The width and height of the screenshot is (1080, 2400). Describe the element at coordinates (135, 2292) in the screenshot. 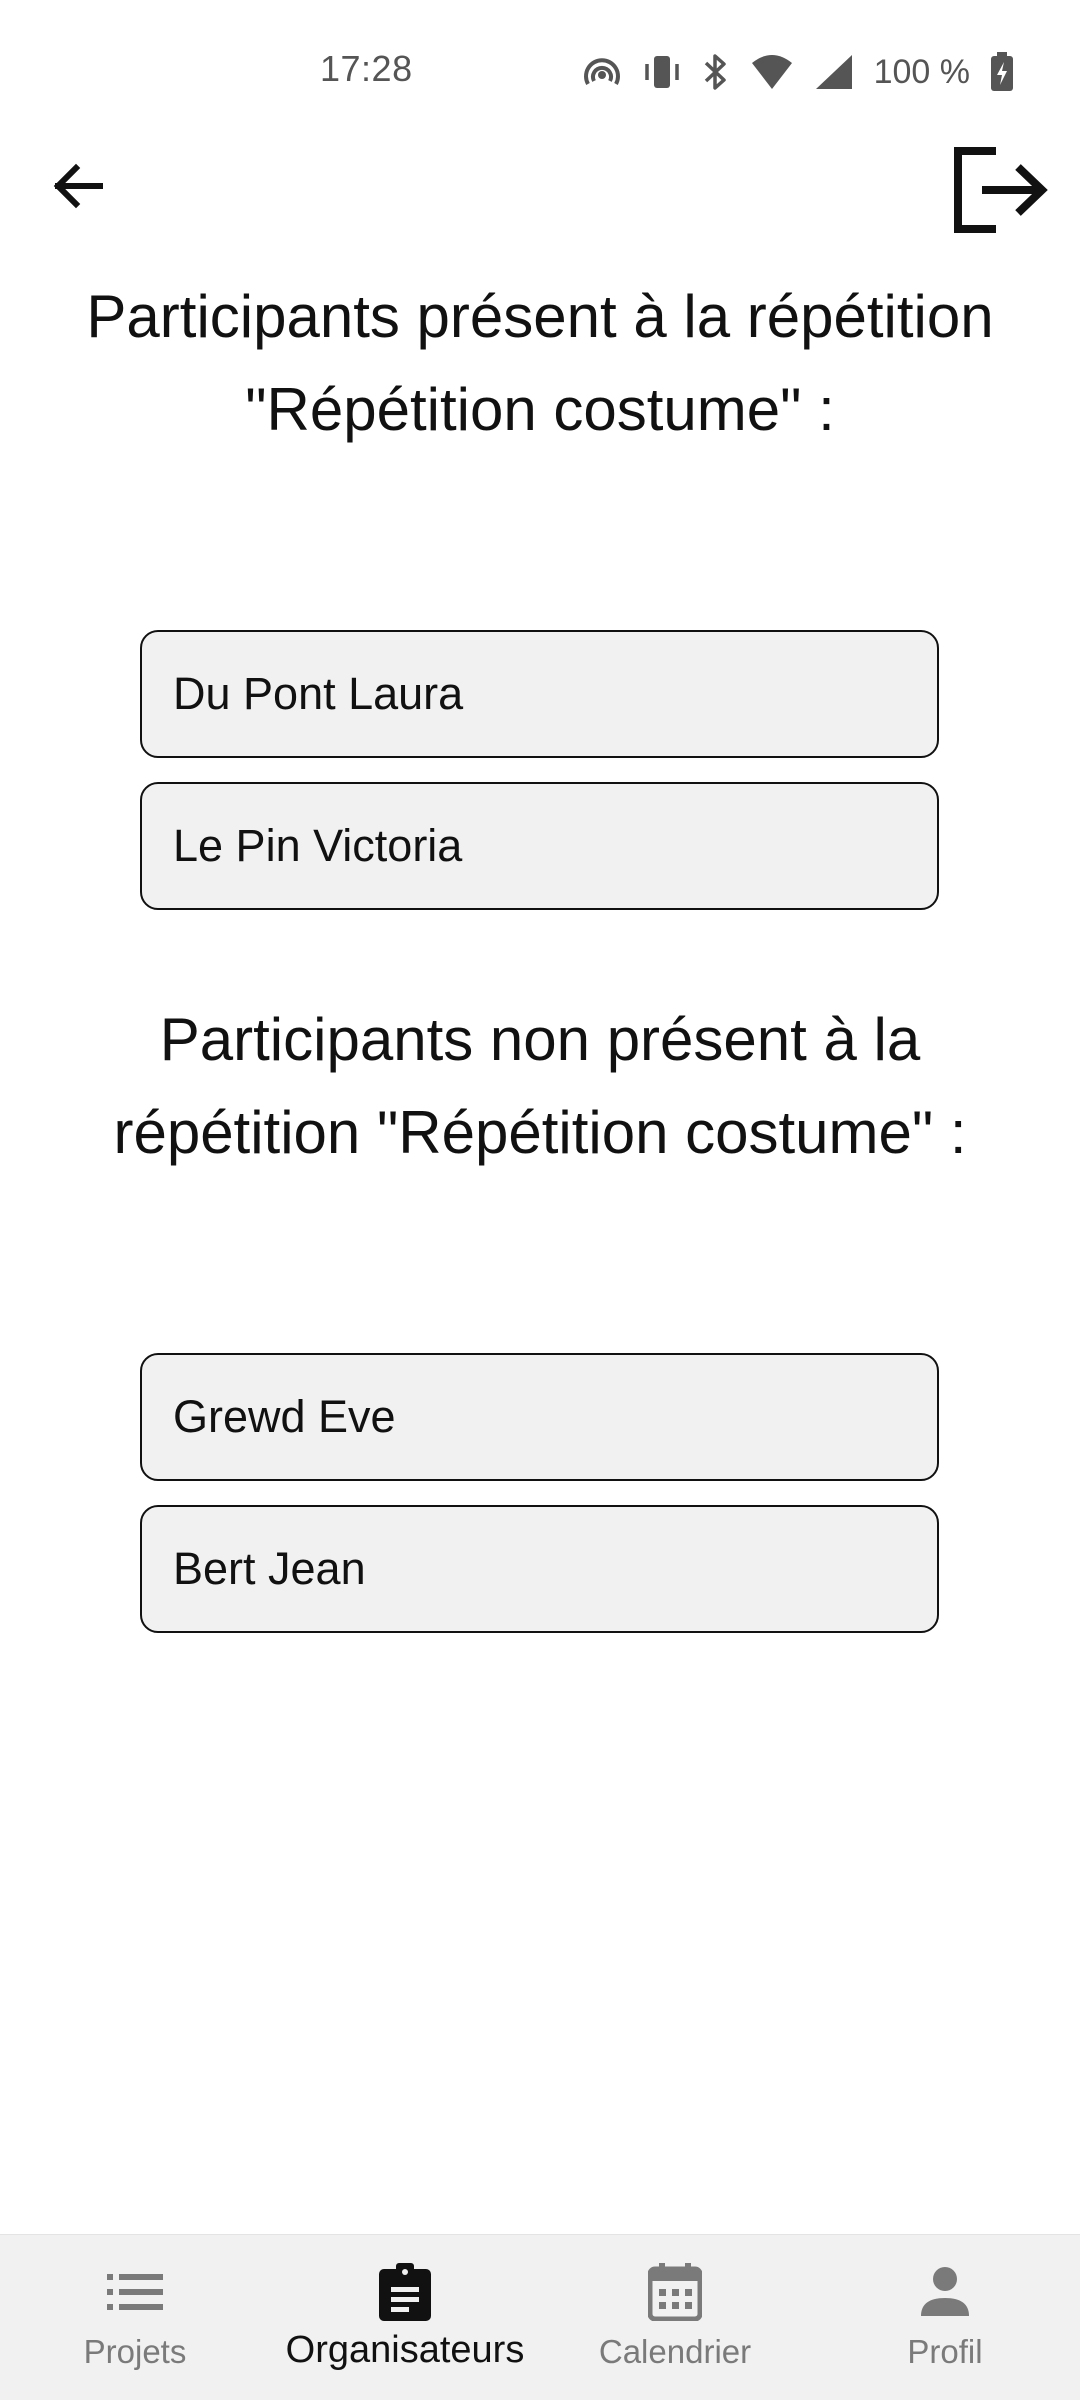

I see `list-icon` at that location.